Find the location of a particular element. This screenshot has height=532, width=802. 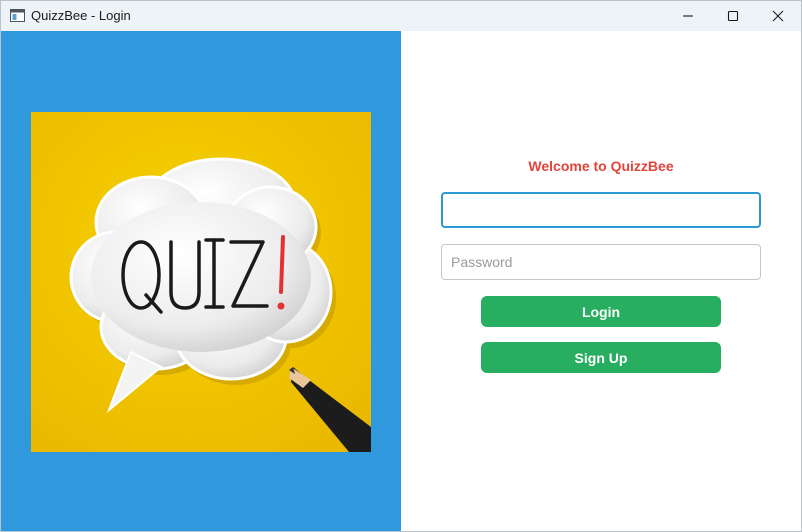

minimize-icon is located at coordinates (688, 16).